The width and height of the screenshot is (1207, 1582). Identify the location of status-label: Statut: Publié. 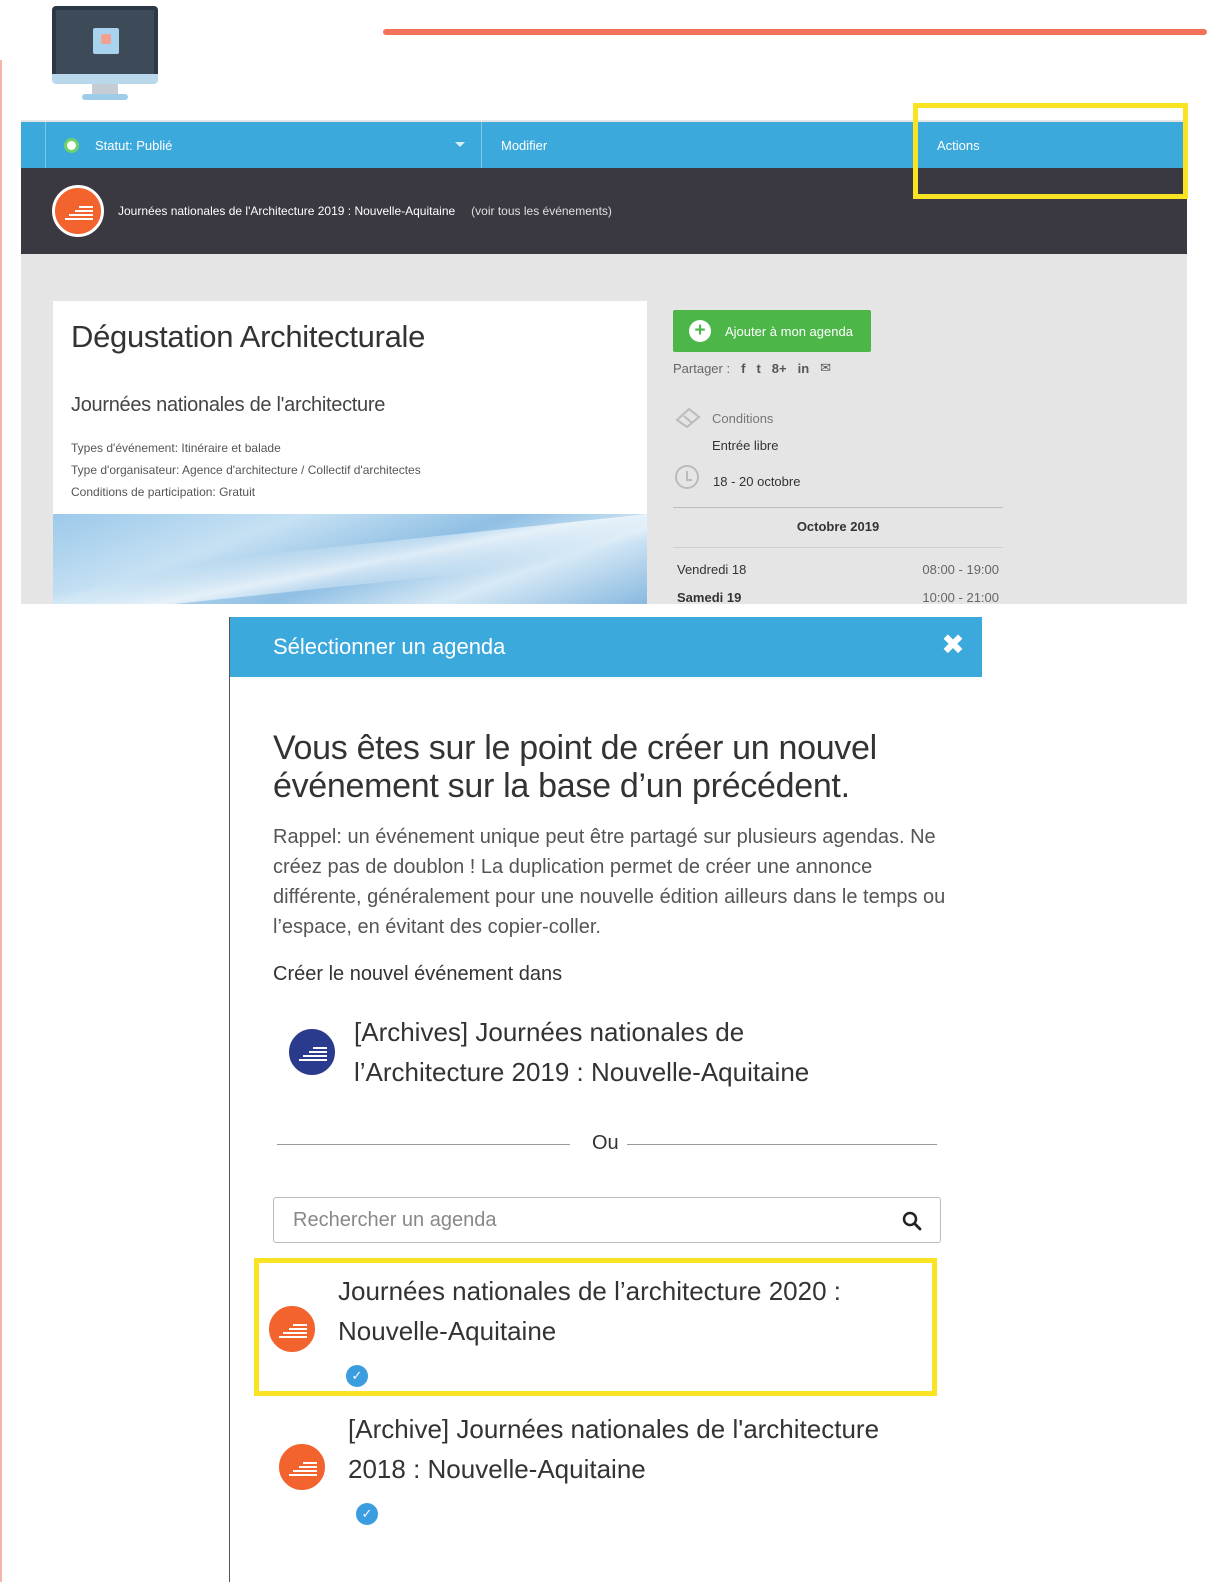
(134, 145).